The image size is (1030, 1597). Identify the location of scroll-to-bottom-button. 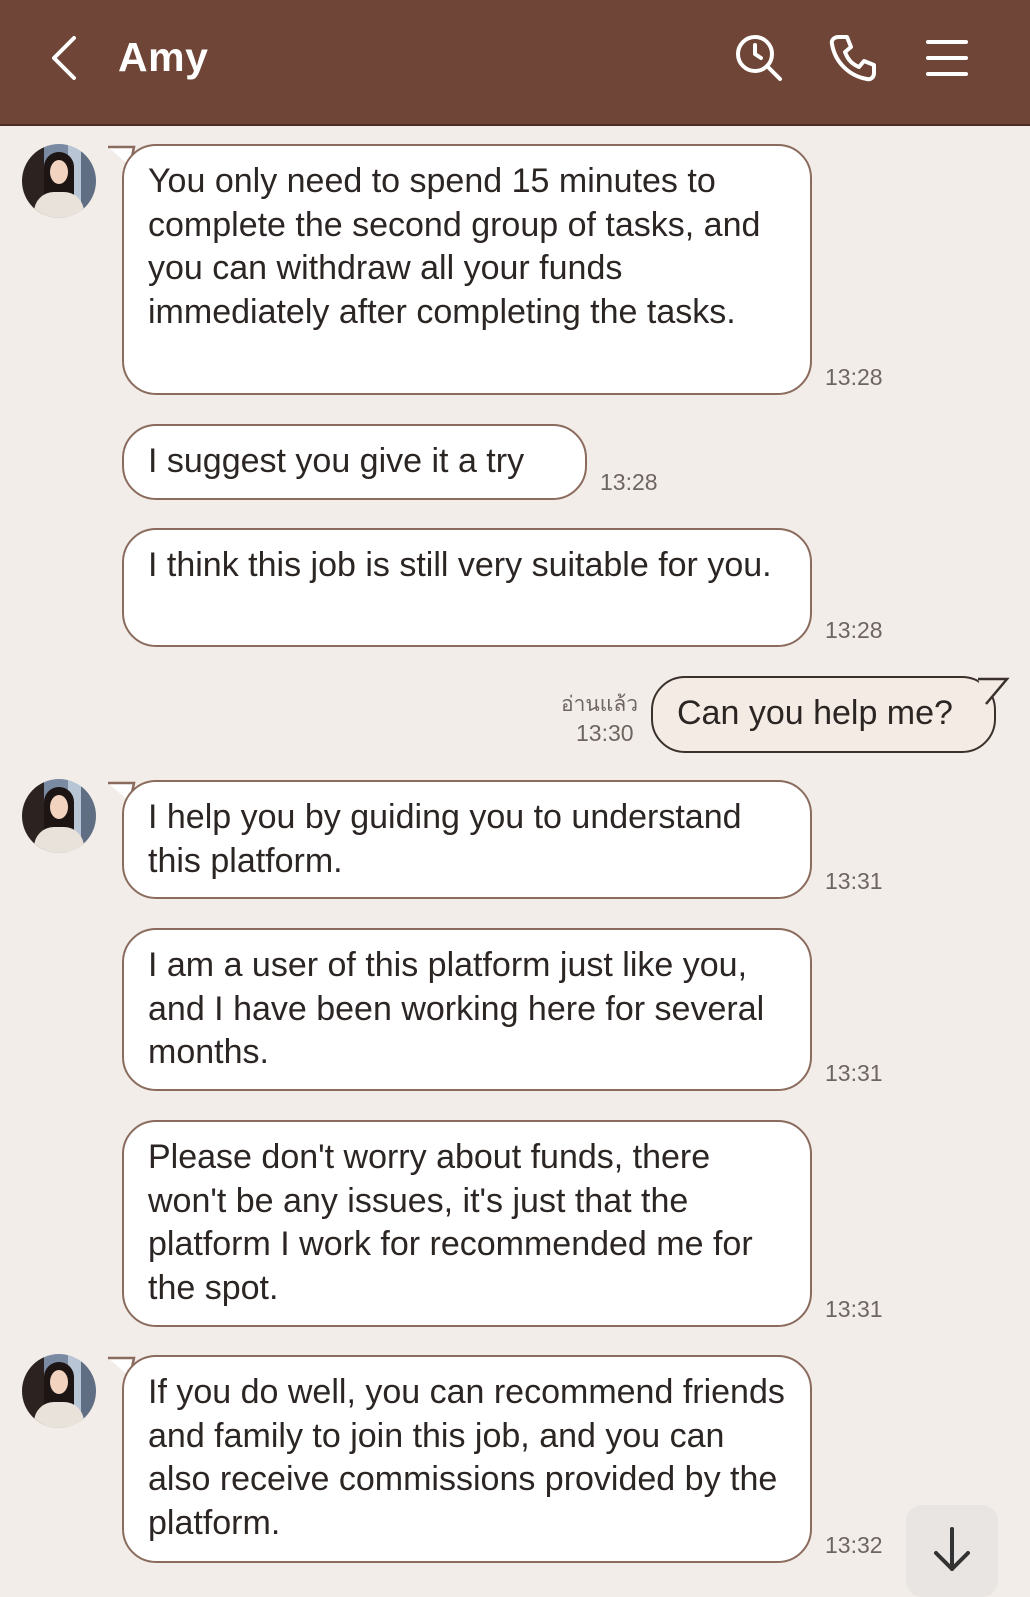
(952, 1551).